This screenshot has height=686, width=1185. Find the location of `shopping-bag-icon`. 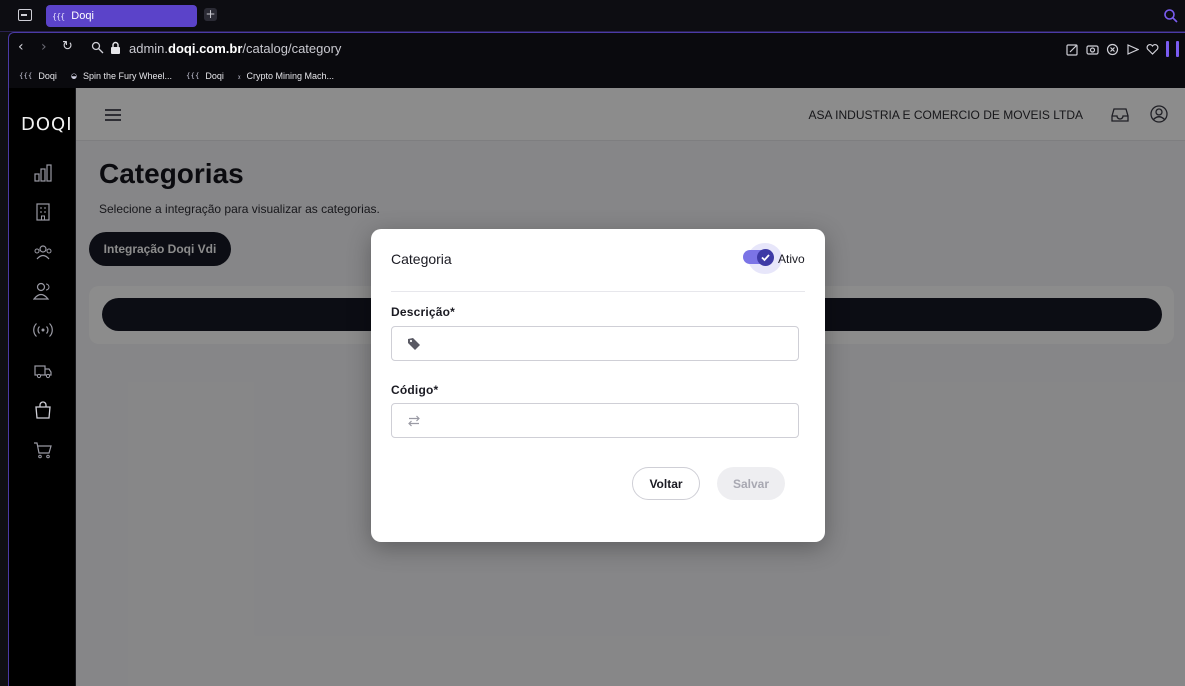

shopping-bag-icon is located at coordinates (43, 410).